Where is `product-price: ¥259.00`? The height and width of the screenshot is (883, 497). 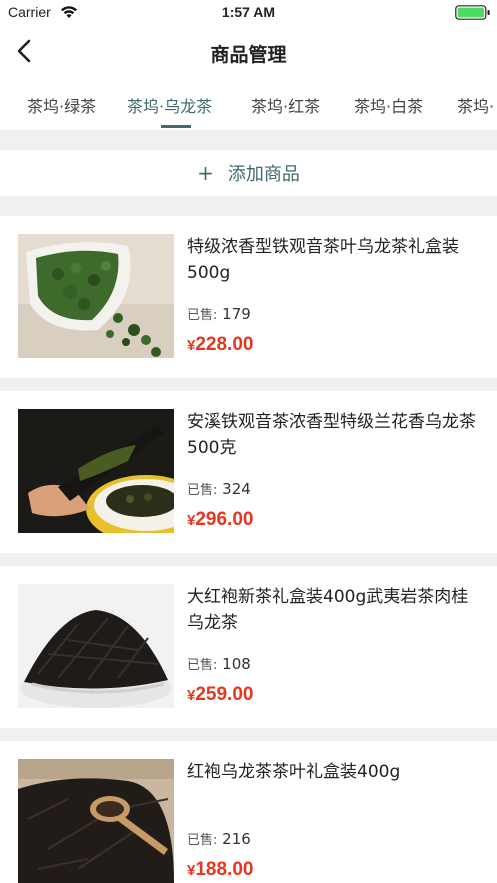 product-price: ¥259.00 is located at coordinates (220, 694).